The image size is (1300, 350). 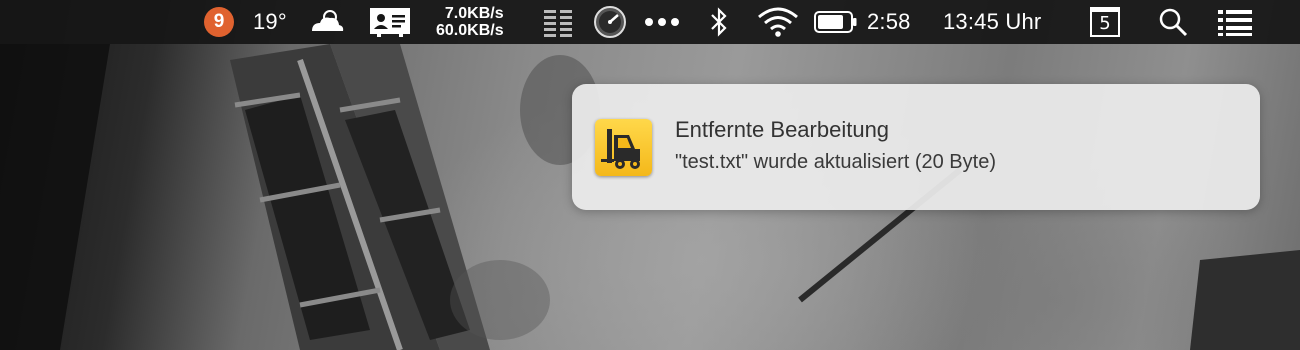 I want to click on notification-center-icon, so click(x=1235, y=22).